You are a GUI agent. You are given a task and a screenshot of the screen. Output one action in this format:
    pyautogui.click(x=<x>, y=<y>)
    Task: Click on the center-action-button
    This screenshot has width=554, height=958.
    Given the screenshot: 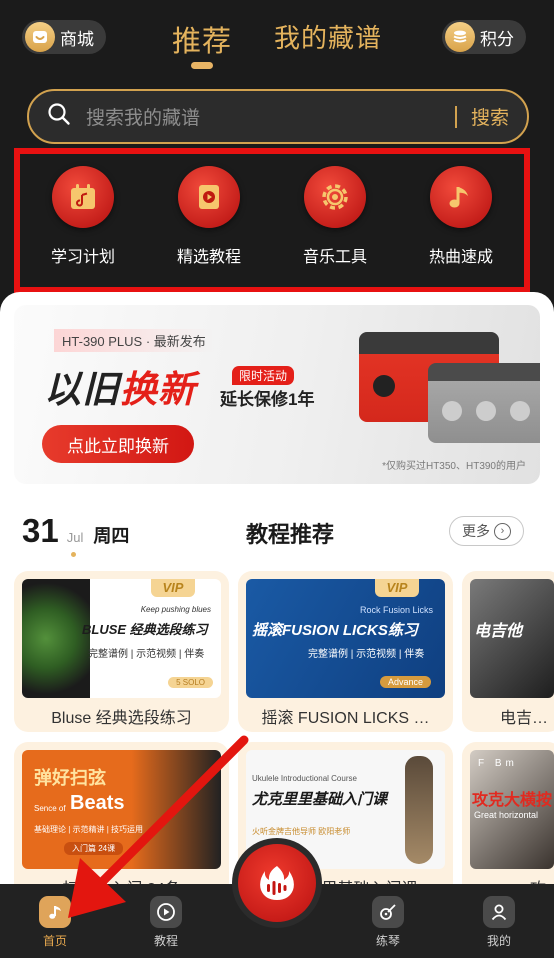 What is the action you would take?
    pyautogui.click(x=277, y=883)
    